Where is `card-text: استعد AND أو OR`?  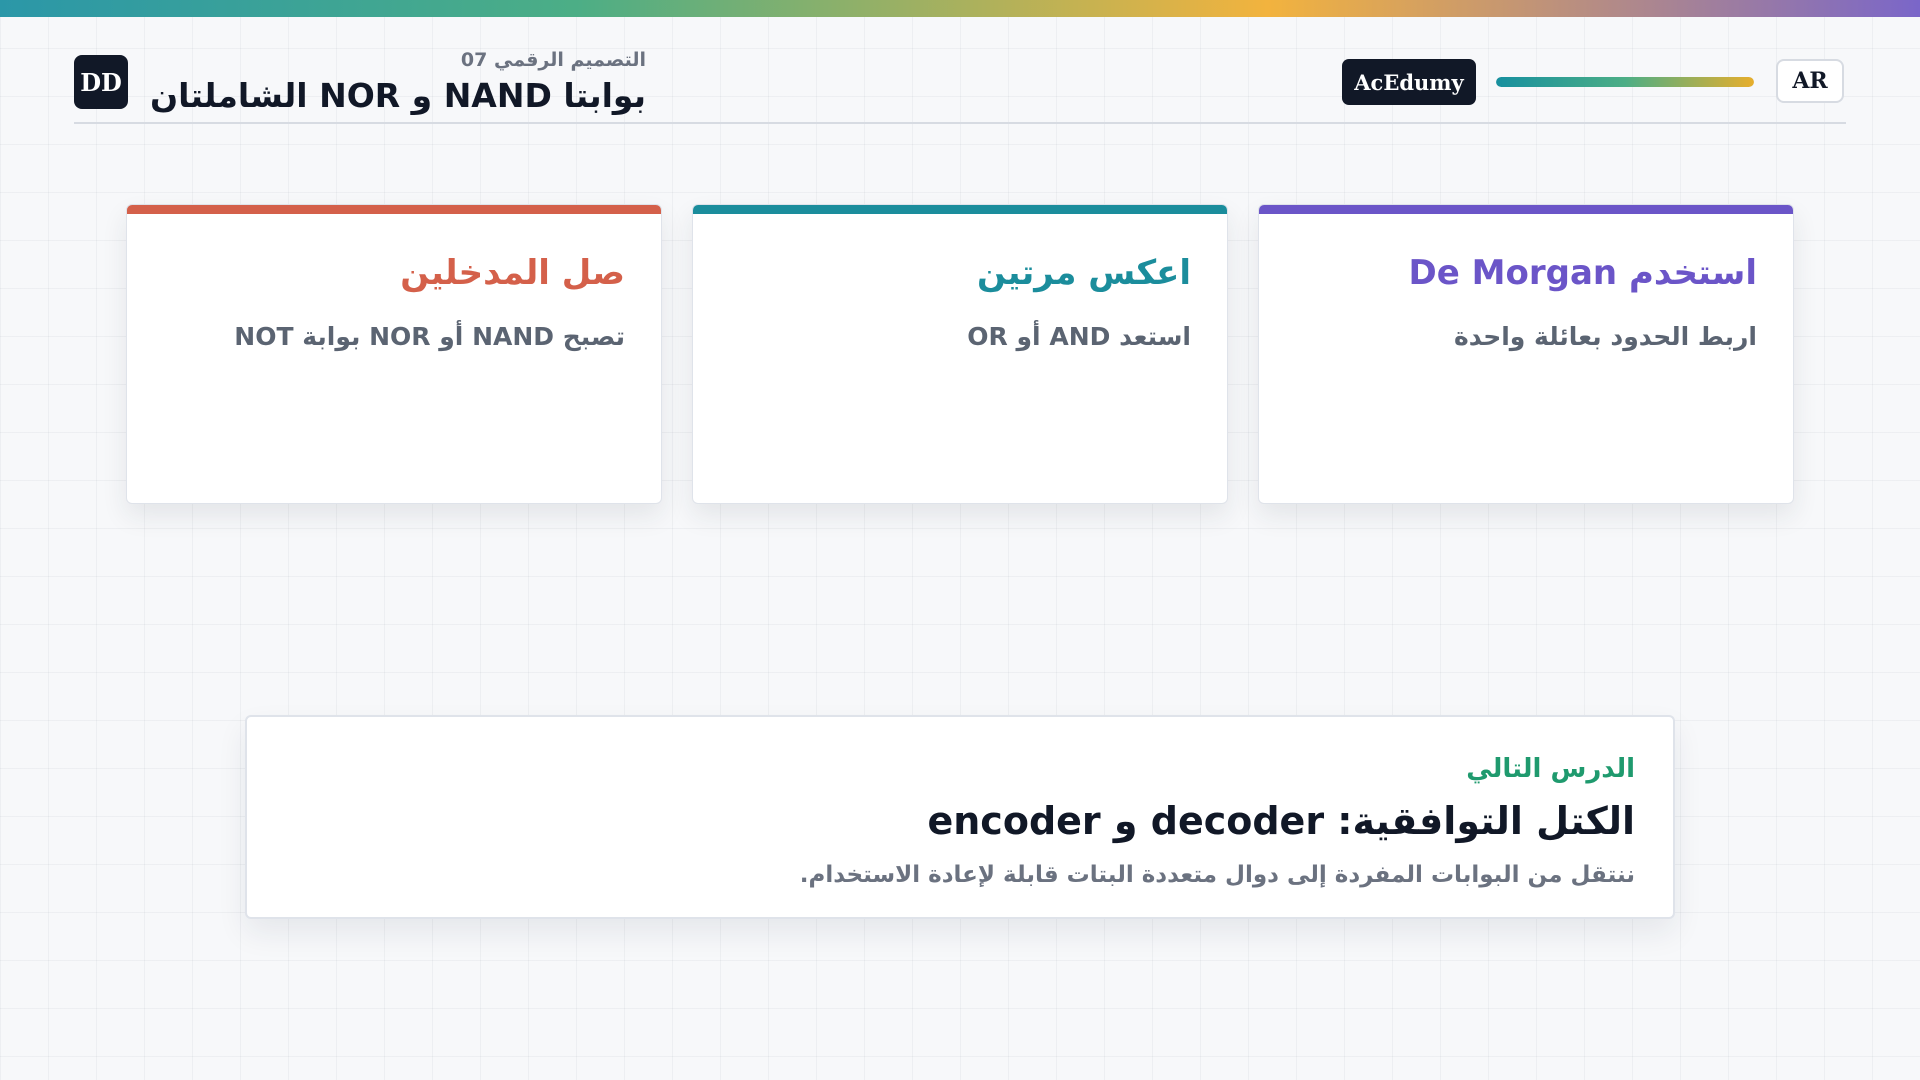 card-text: استعد AND أو OR is located at coordinates (1079, 336).